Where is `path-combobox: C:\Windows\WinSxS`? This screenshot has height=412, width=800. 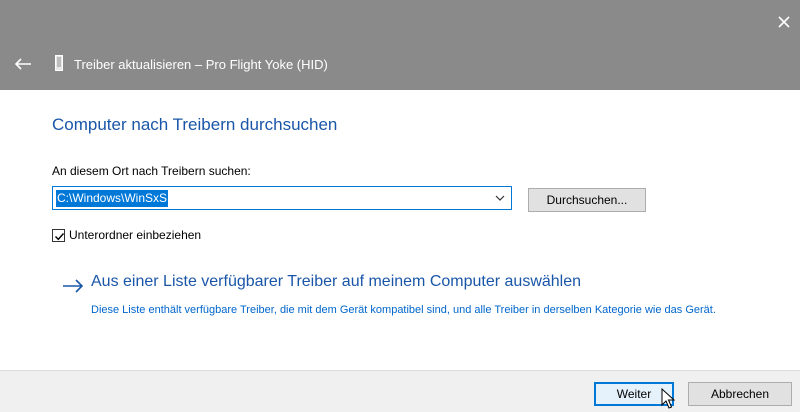 path-combobox: C:\Windows\WinSxS is located at coordinates (282, 198).